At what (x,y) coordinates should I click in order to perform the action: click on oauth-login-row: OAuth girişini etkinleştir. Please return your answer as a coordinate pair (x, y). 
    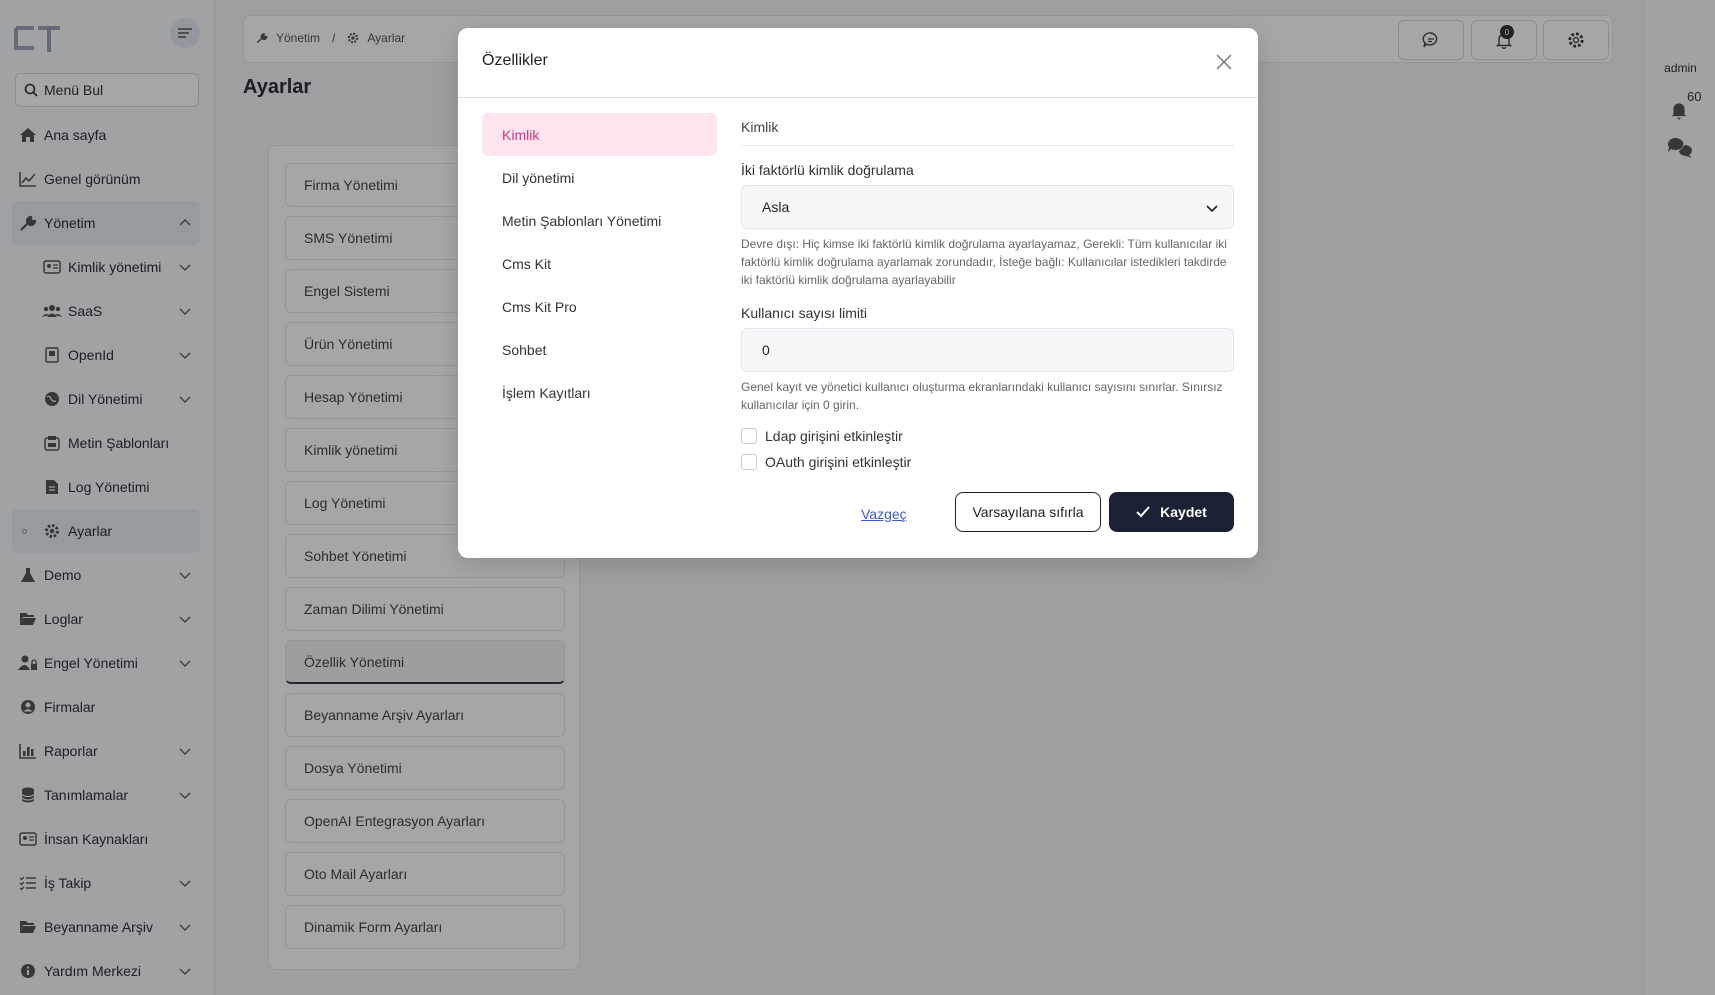
    Looking at the image, I should click on (987, 462).